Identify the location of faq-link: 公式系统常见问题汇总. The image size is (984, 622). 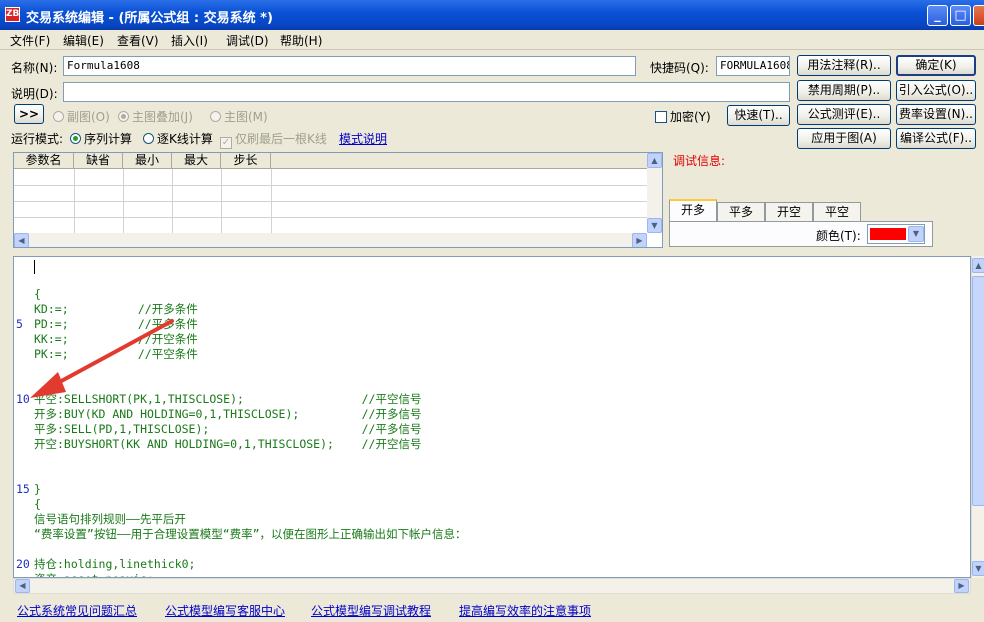
(77, 610).